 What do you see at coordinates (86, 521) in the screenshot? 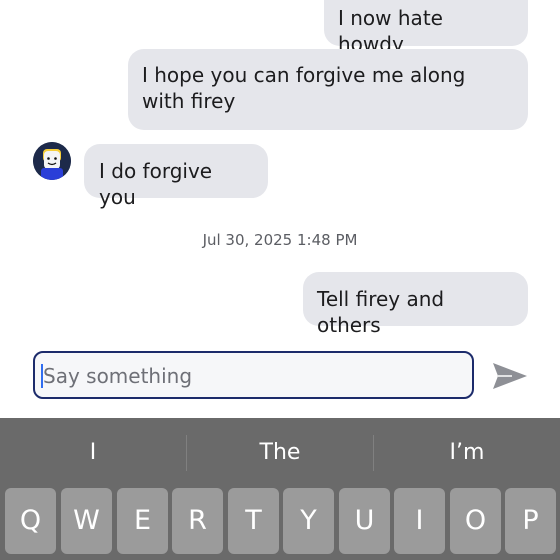
I see `key-w: W` at bounding box center [86, 521].